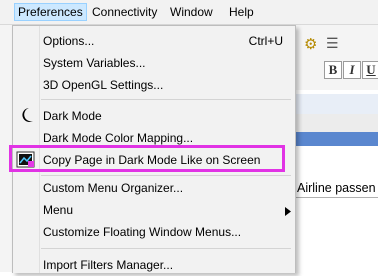 The height and width of the screenshot is (276, 378). Describe the element at coordinates (288, 212) in the screenshot. I see `submenu-arrow-icon` at that location.